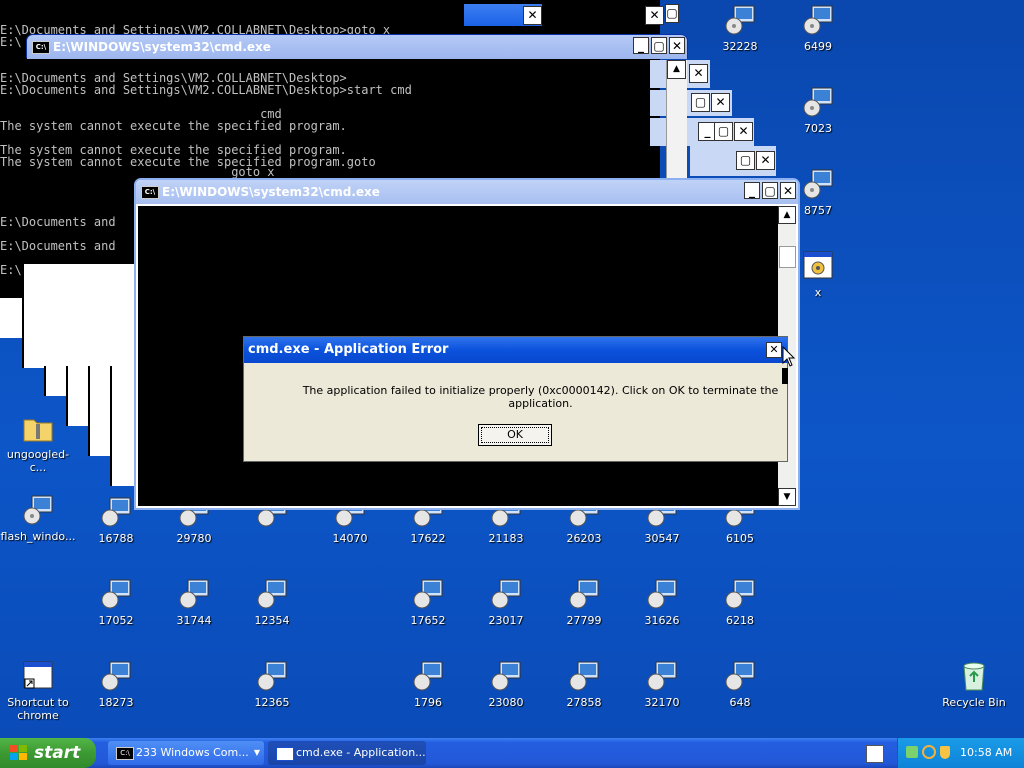  I want to click on desktop-icon-32228: 32228, so click(740, 28).